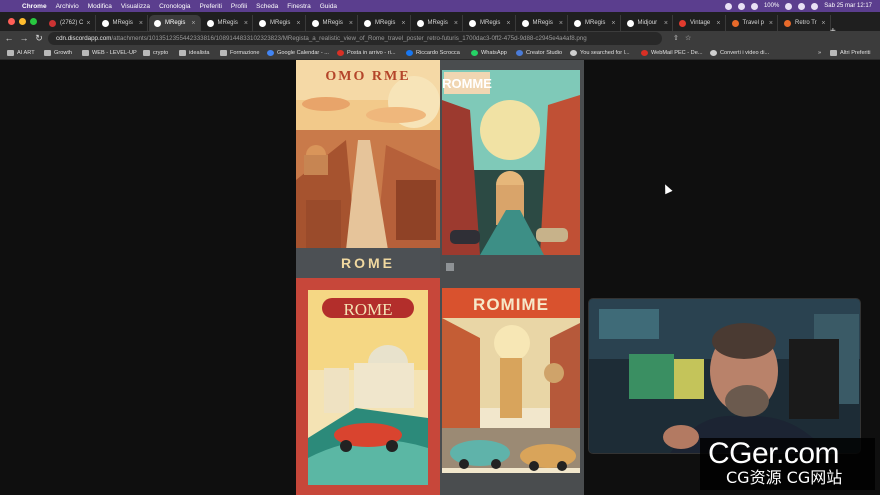  I want to click on window-zoom-button, so click(33, 21).